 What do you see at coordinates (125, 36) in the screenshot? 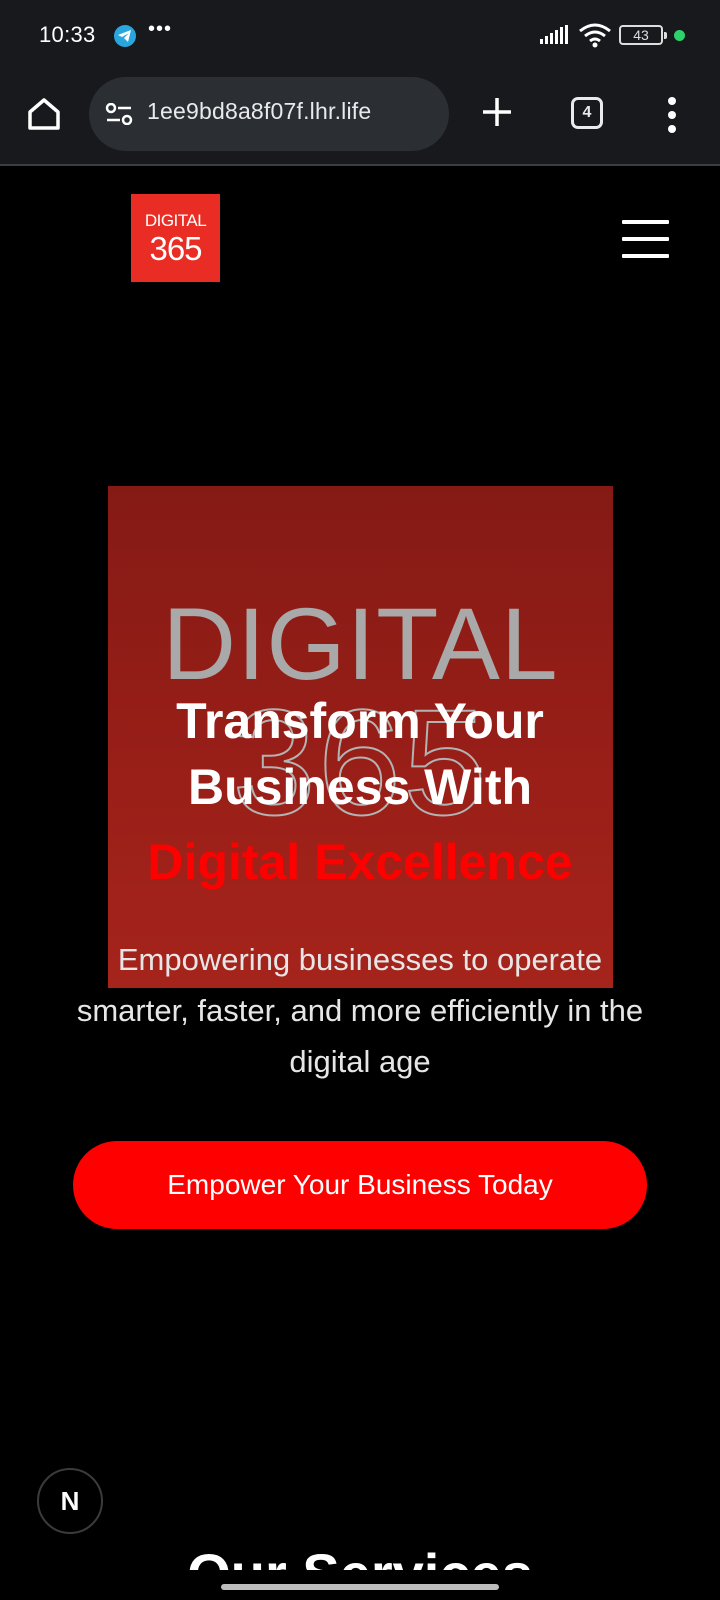
I see `telegram-icon` at bounding box center [125, 36].